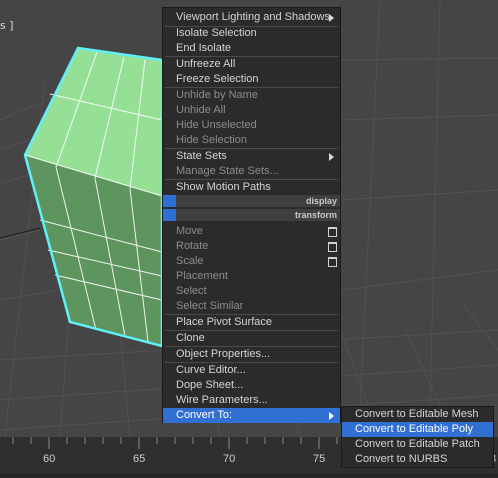  I want to click on menu-item-label: Select, so click(191, 291).